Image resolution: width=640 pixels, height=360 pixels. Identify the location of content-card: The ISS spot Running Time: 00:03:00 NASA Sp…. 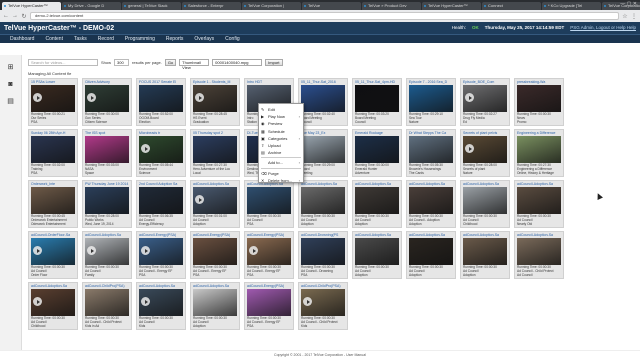
(107, 153).